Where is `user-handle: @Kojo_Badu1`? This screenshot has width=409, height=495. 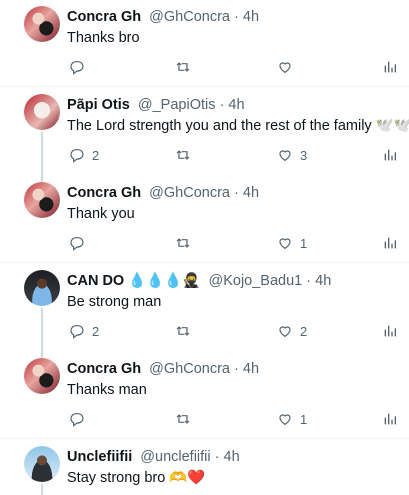
user-handle: @Kojo_Badu1 is located at coordinates (255, 281).